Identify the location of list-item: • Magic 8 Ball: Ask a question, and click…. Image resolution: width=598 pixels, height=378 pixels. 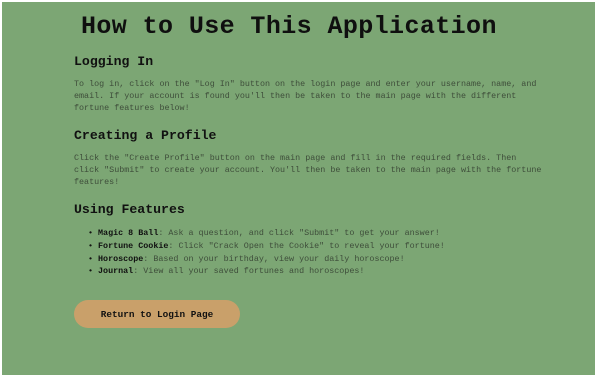
(266, 233).